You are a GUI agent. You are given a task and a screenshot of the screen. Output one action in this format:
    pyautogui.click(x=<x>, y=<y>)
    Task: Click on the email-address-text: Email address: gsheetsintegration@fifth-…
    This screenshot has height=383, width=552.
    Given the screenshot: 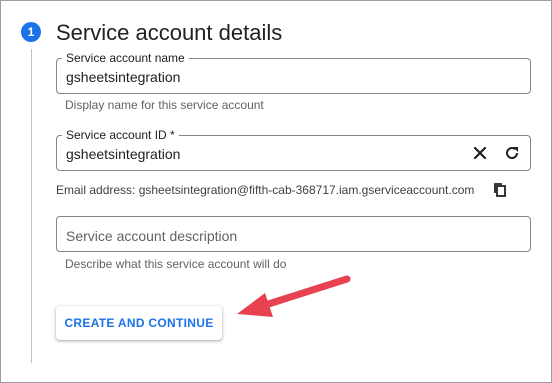 What is the action you would take?
    pyautogui.click(x=265, y=190)
    